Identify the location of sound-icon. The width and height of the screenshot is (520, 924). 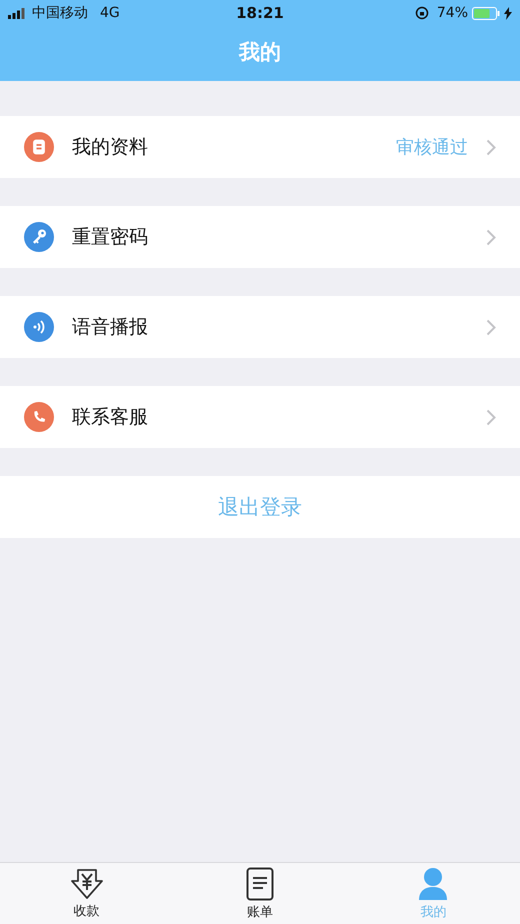
(39, 327).